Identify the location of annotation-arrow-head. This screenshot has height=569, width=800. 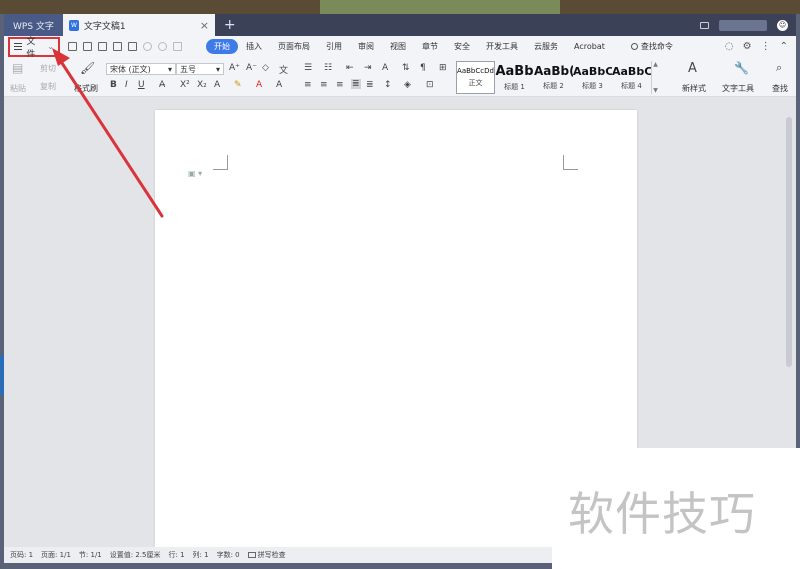
(61, 57).